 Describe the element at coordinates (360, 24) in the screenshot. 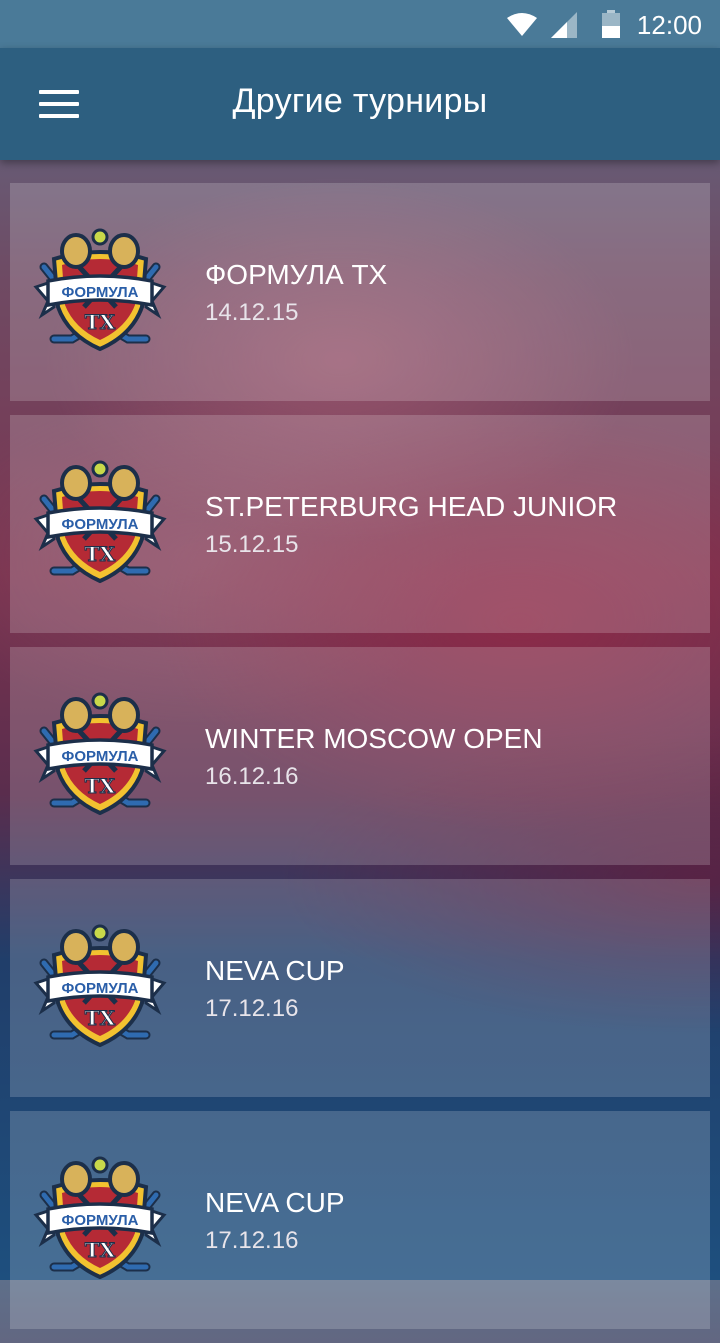

I see `status-bar: 12:00` at that location.